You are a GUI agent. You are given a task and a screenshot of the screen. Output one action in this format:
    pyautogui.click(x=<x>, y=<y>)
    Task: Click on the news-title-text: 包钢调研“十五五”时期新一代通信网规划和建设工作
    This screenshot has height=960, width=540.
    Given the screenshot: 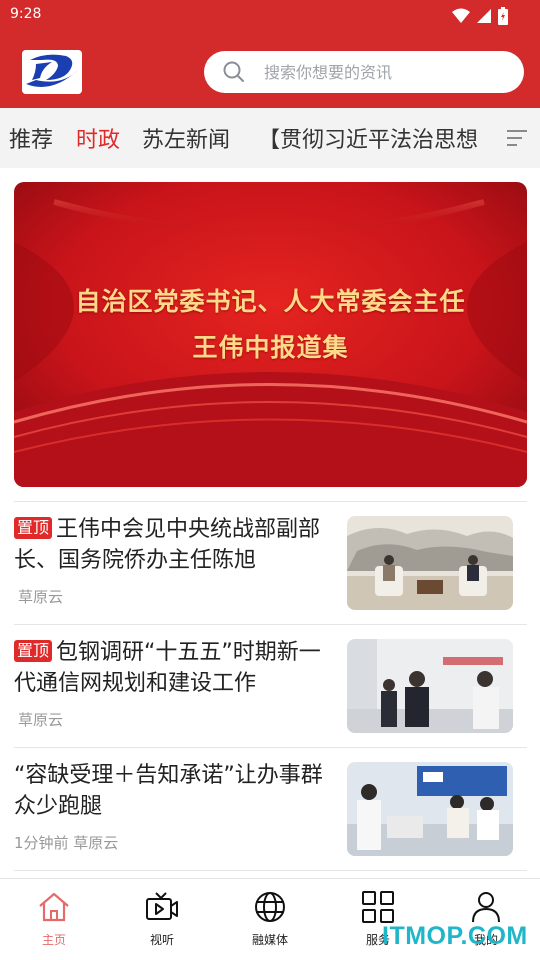 What is the action you would take?
    pyautogui.click(x=167, y=668)
    